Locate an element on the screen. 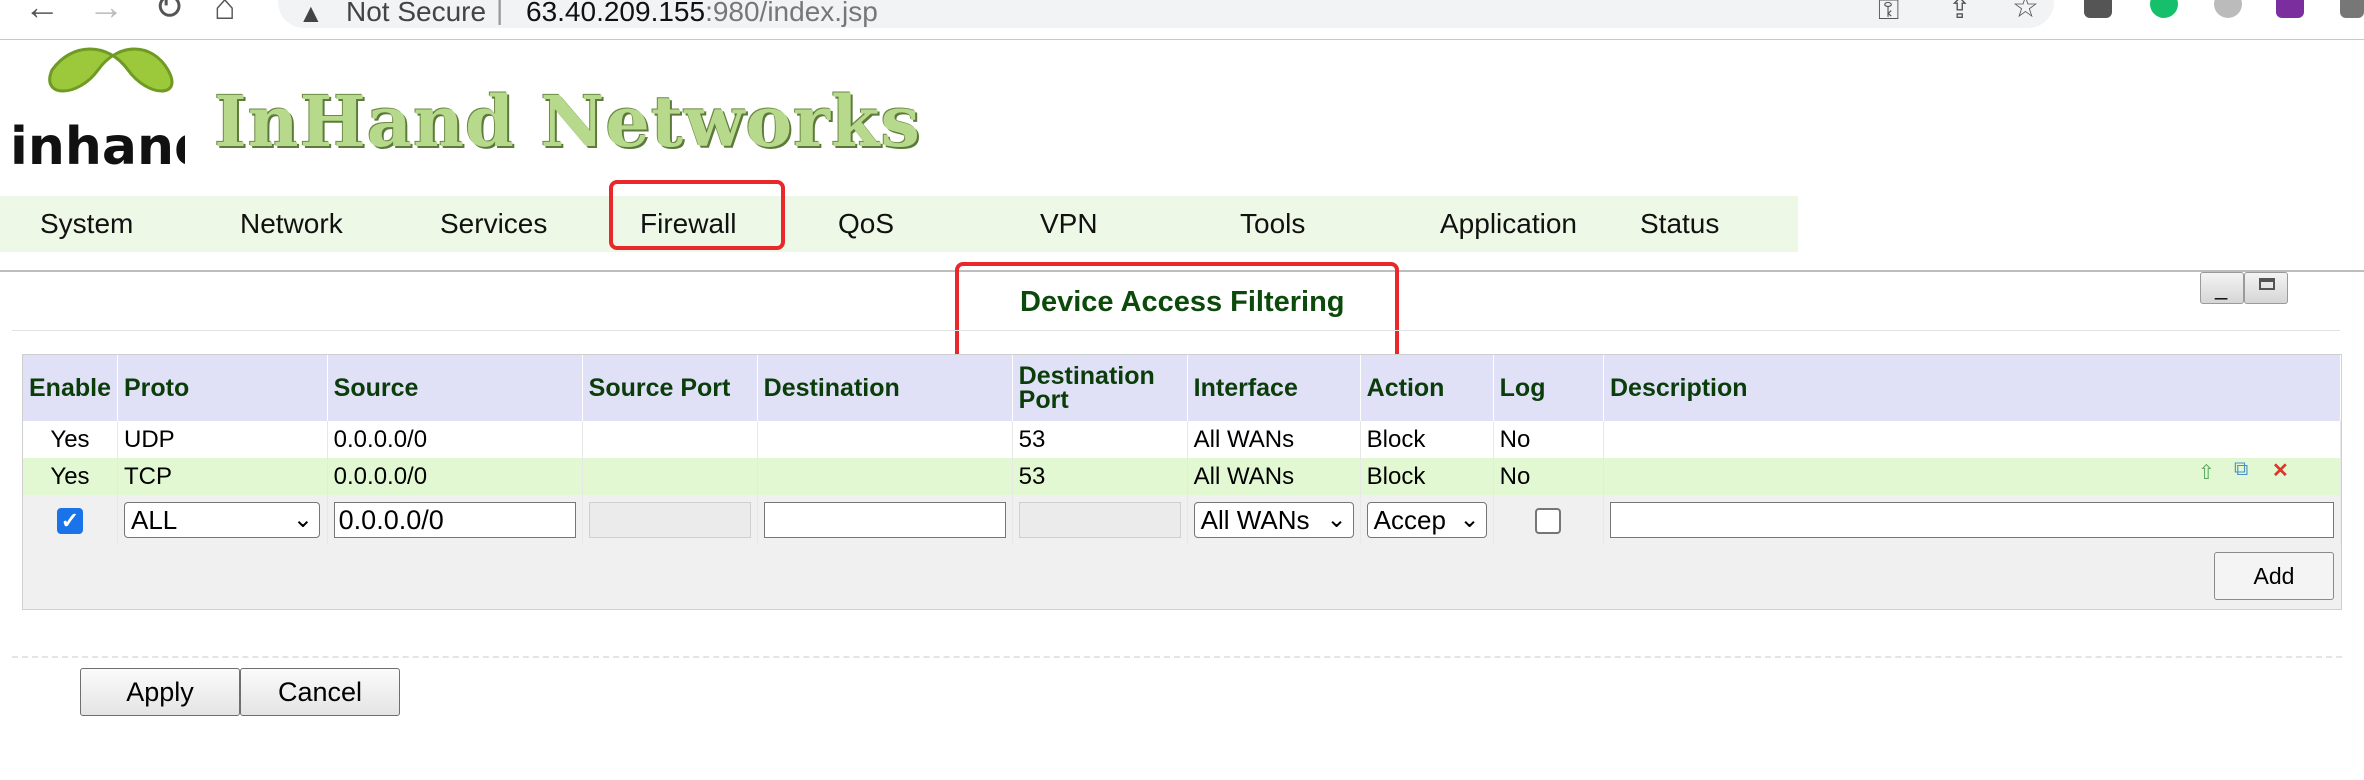 This screenshot has height=780, width=2364. onenote-icon is located at coordinates (2290, 9).